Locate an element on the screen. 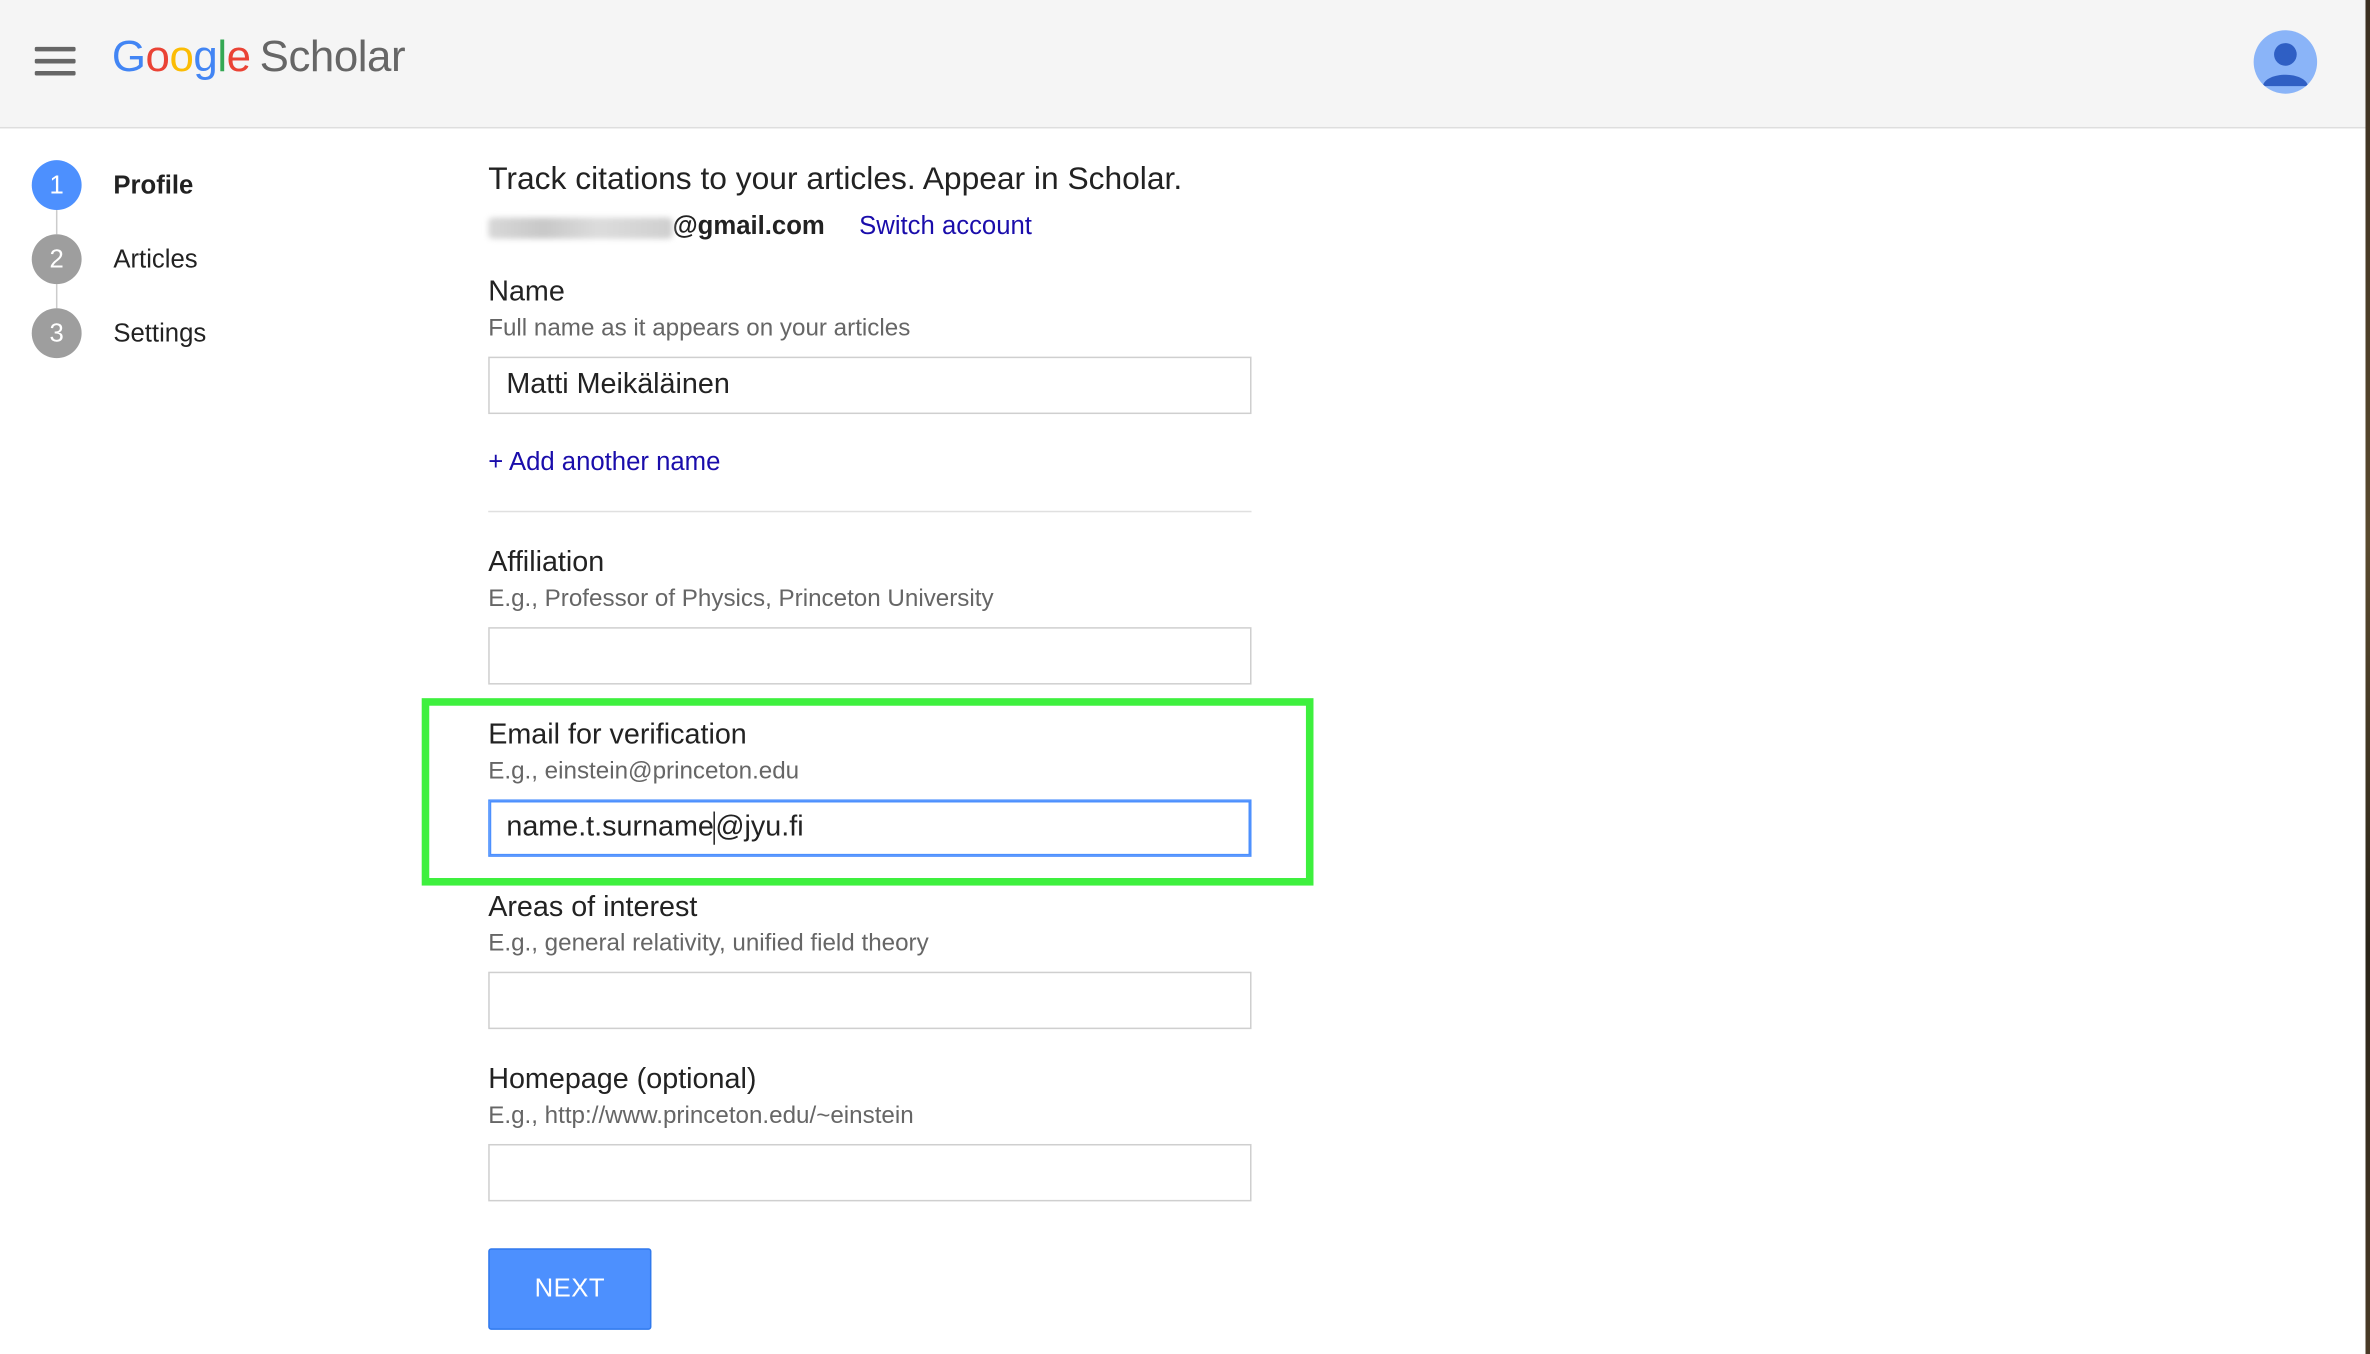 The image size is (2370, 1354). step-label: Articles is located at coordinates (155, 258).